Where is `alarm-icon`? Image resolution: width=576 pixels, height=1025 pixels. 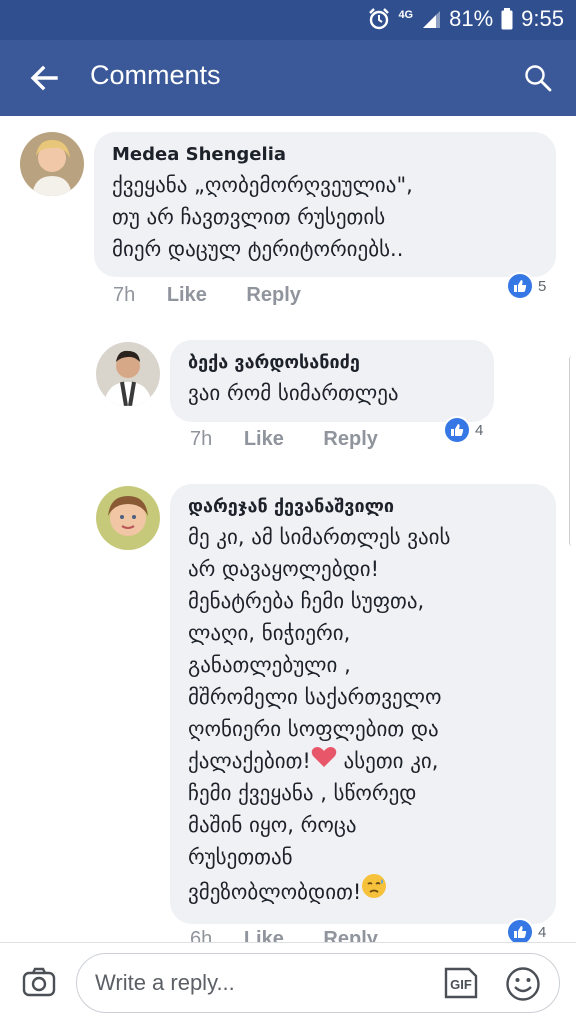
alarm-icon is located at coordinates (379, 19).